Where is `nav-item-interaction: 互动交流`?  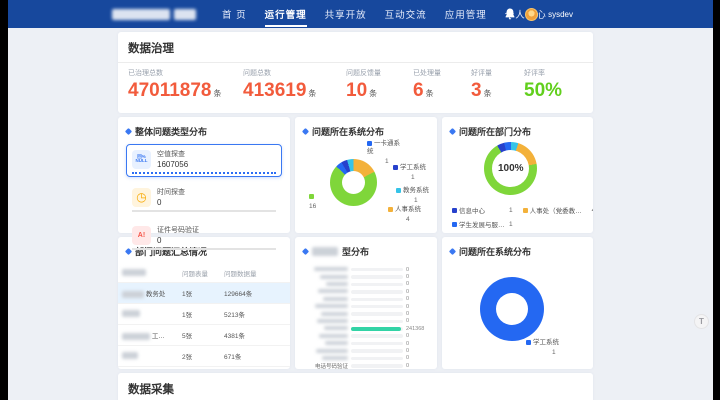 nav-item-interaction: 互动交流 is located at coordinates (406, 14).